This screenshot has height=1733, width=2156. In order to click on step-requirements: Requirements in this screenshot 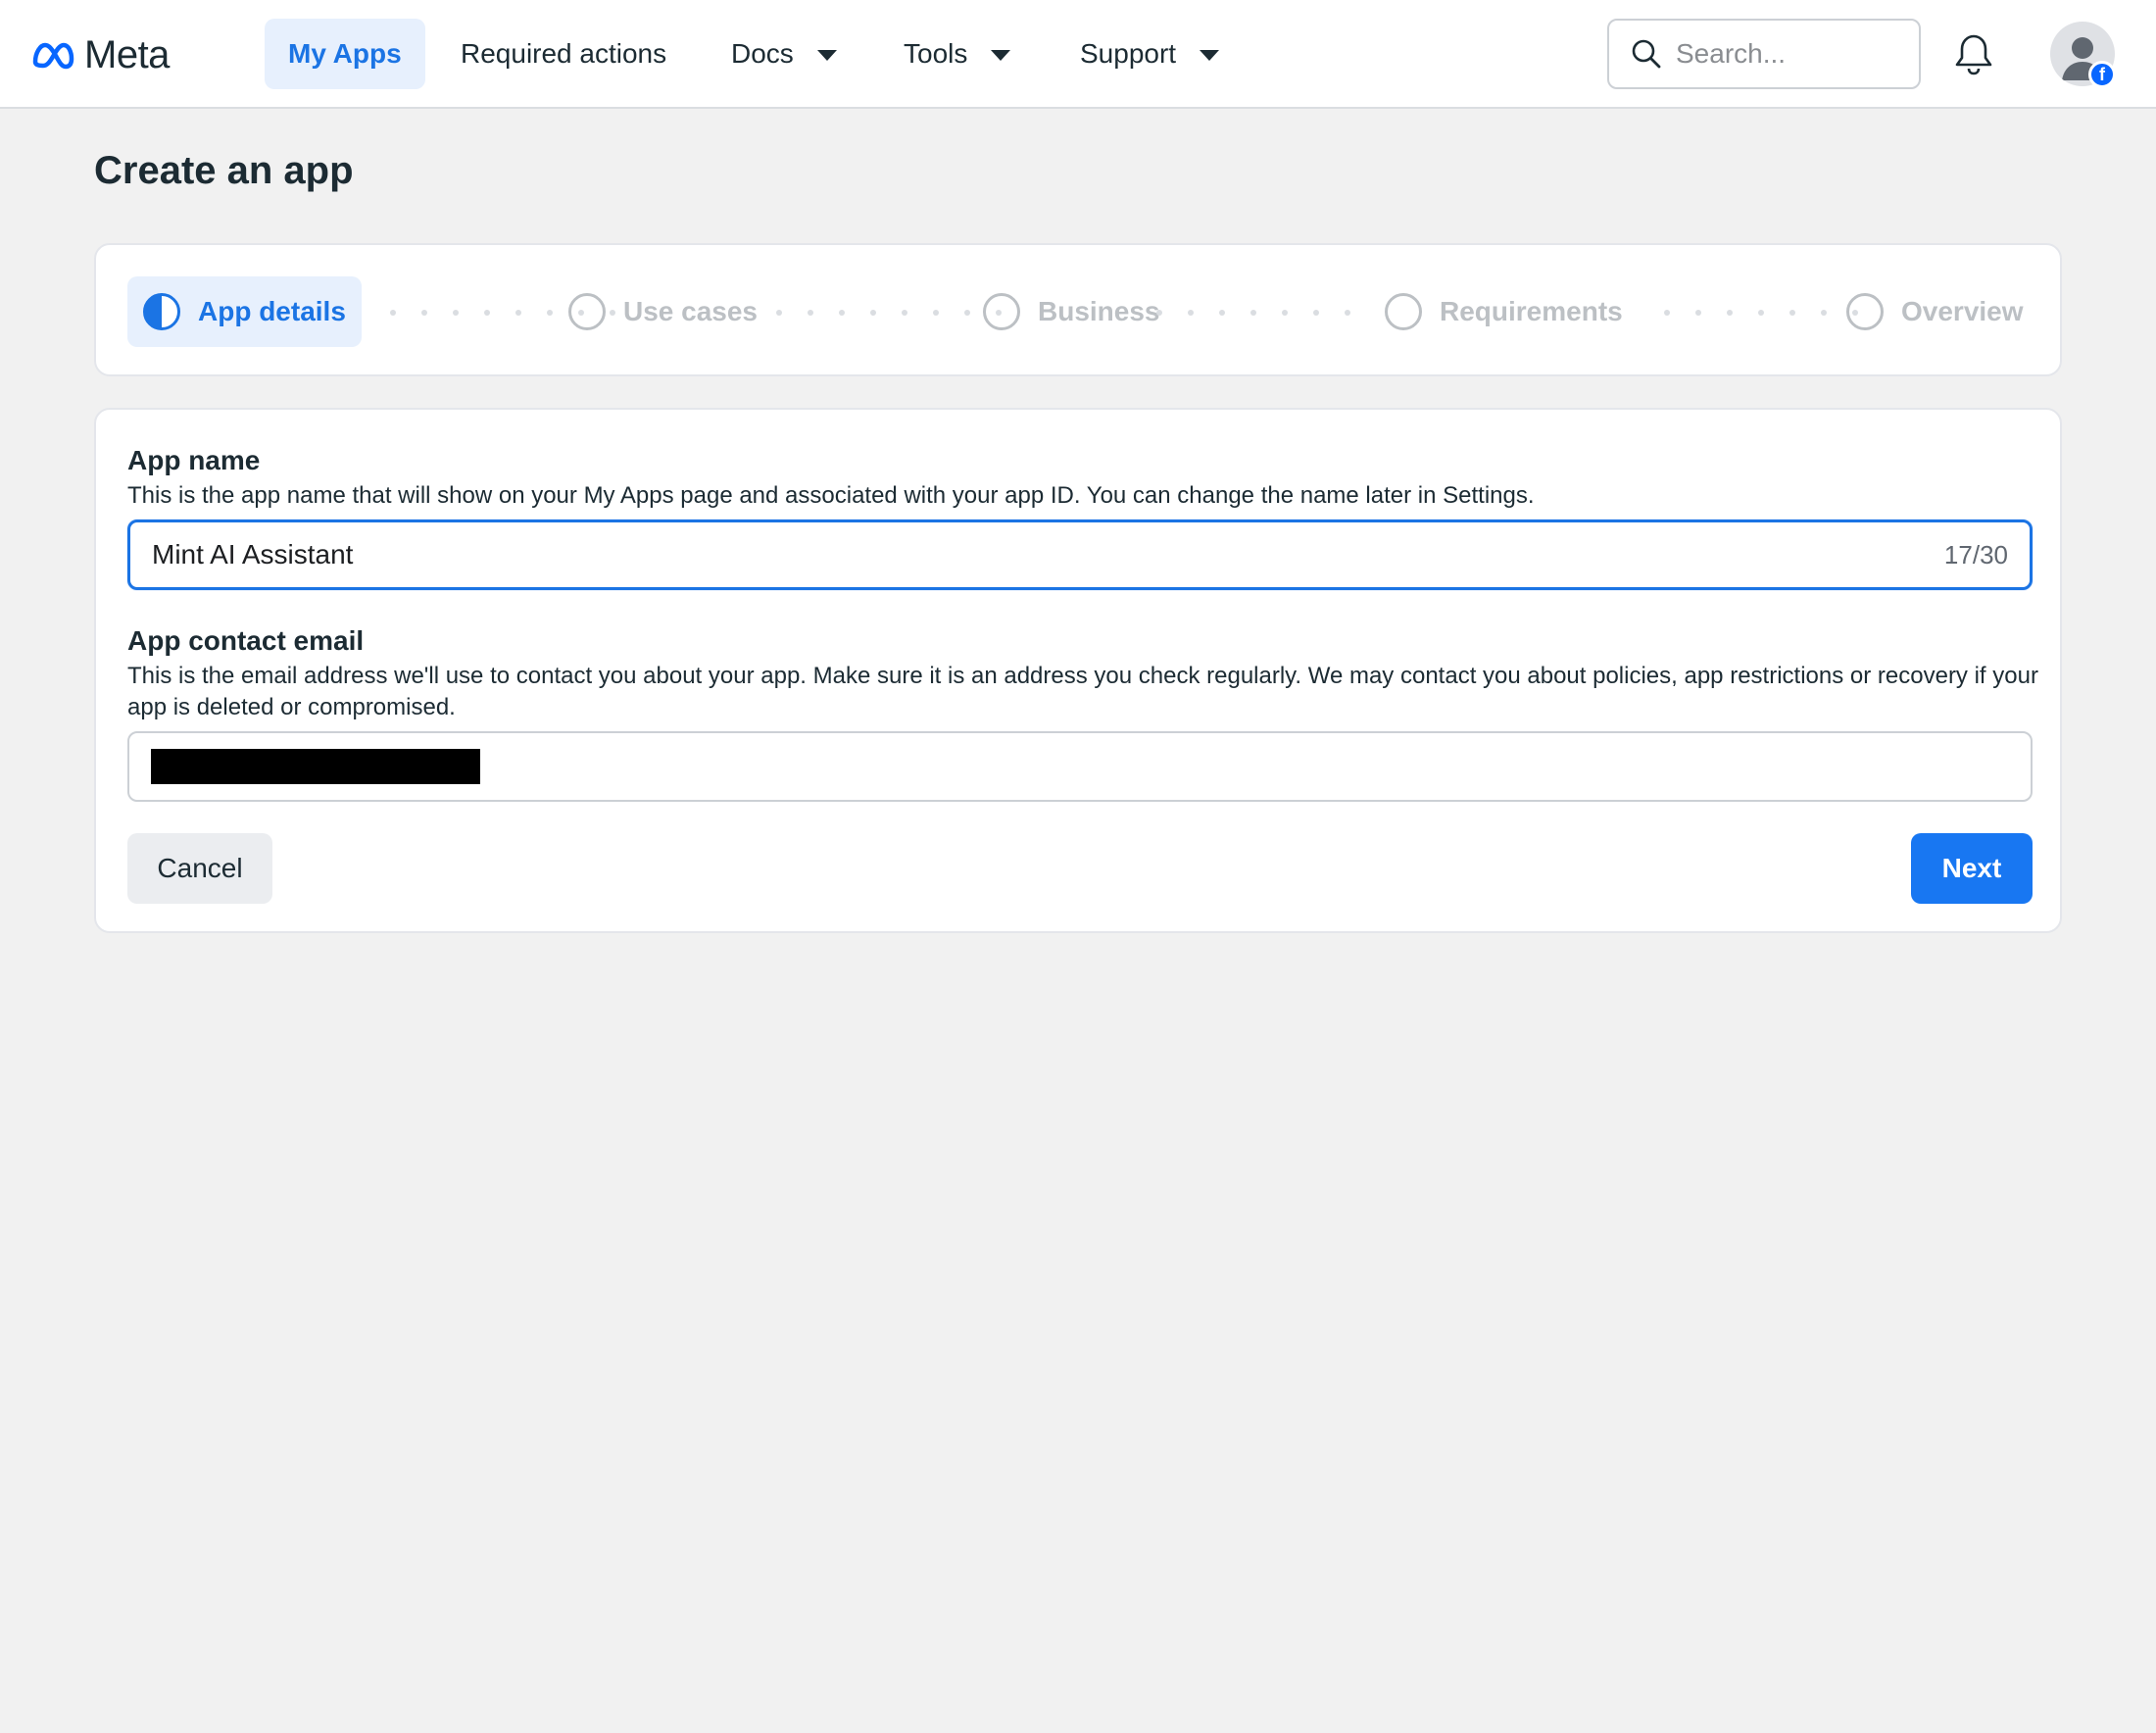, I will do `click(1504, 311)`.